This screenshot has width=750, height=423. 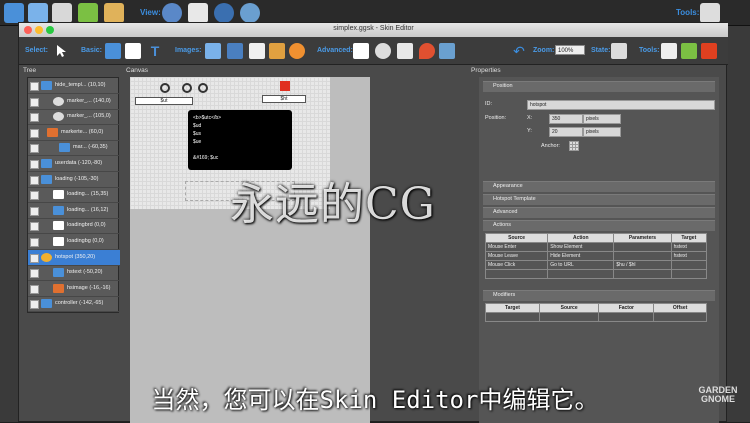 What do you see at coordinates (574, 146) in the screenshot?
I see `anchor-grid` at bounding box center [574, 146].